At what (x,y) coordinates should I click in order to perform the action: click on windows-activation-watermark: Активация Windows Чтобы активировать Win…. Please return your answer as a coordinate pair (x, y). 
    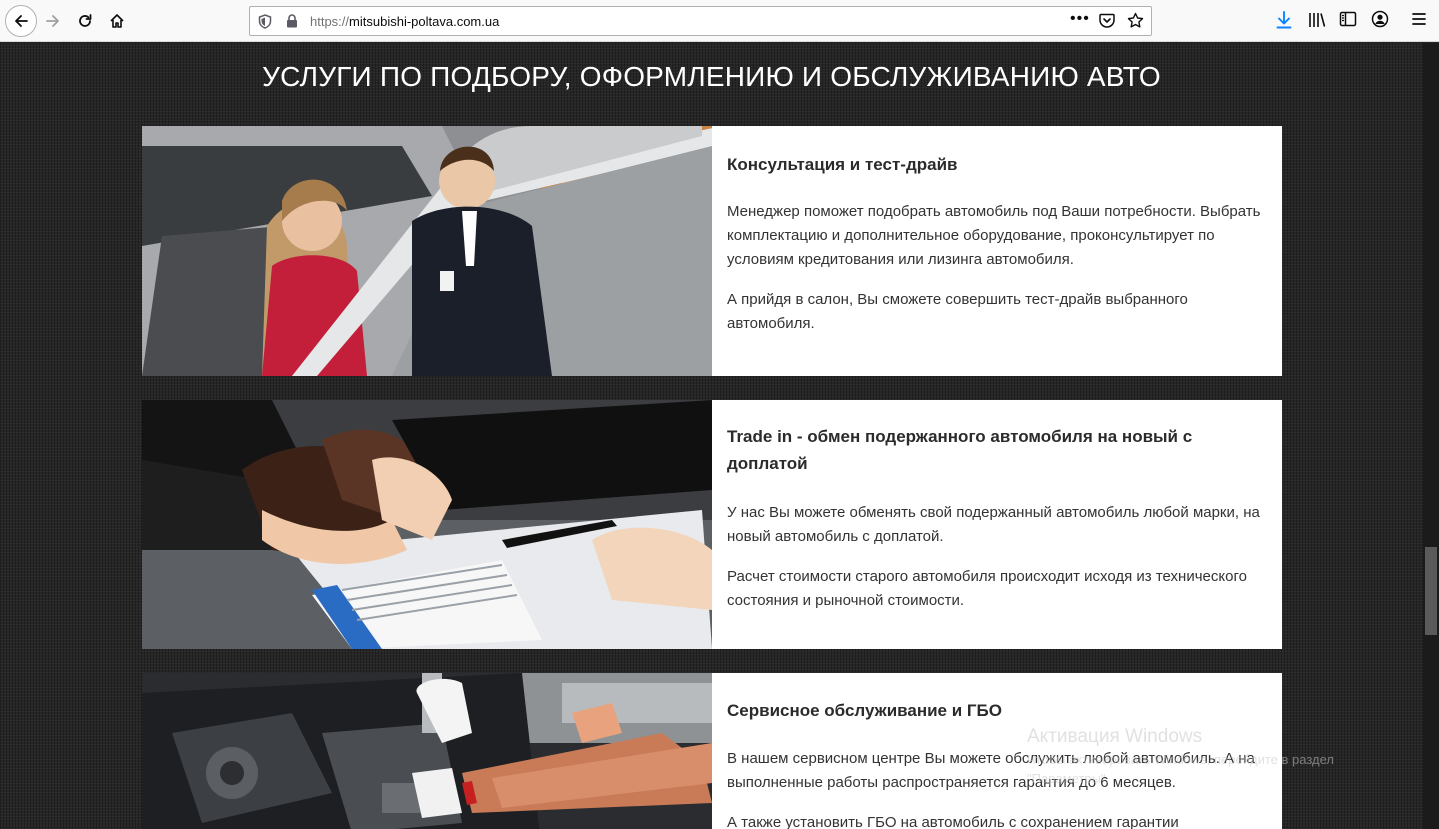
    Looking at the image, I should click on (1207, 757).